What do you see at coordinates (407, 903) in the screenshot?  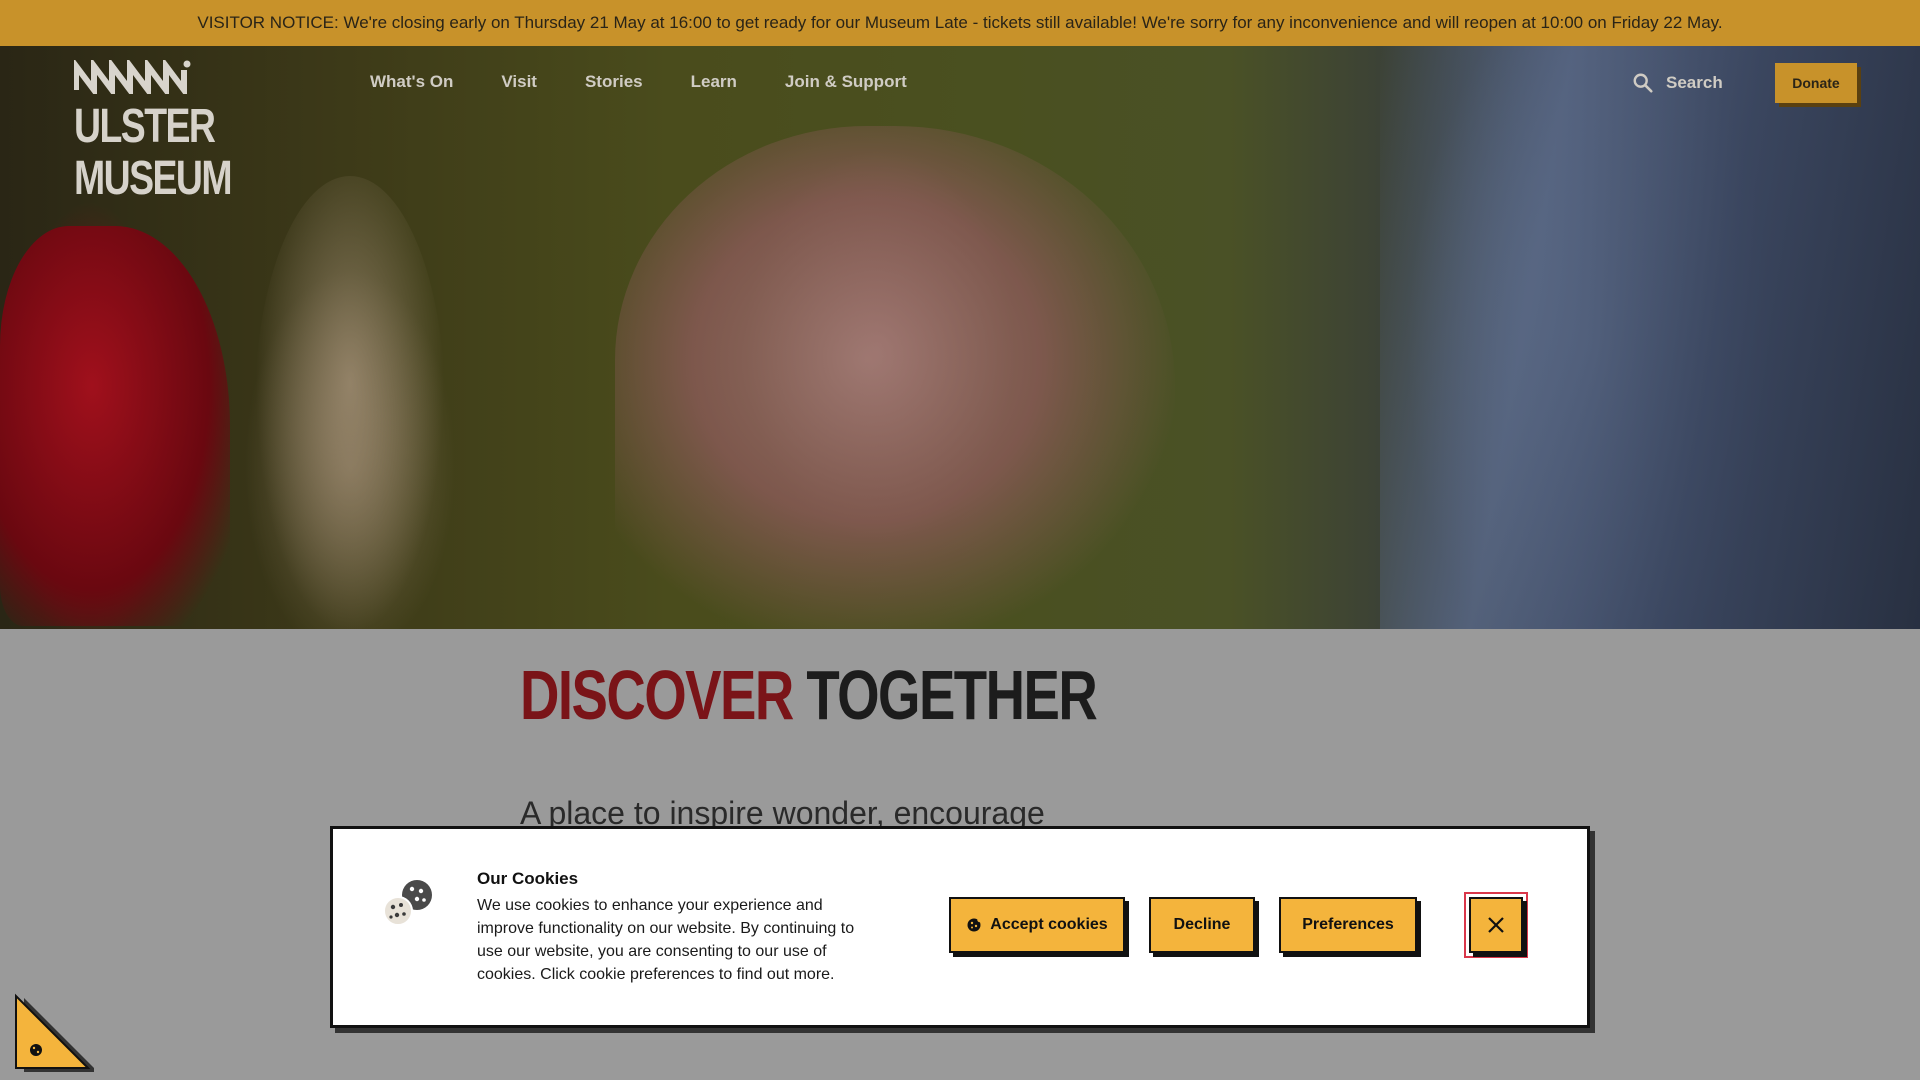 I see `cookie-icon` at bounding box center [407, 903].